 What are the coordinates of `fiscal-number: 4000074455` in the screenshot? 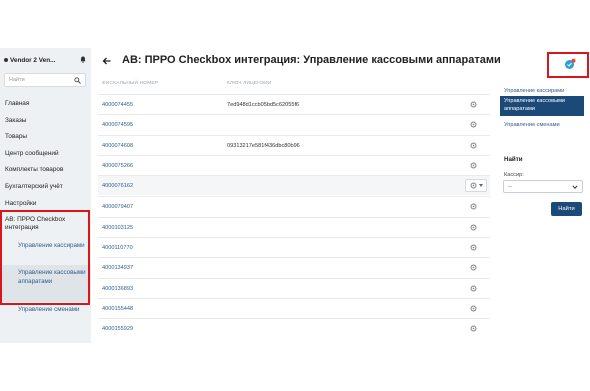 It's located at (117, 105).